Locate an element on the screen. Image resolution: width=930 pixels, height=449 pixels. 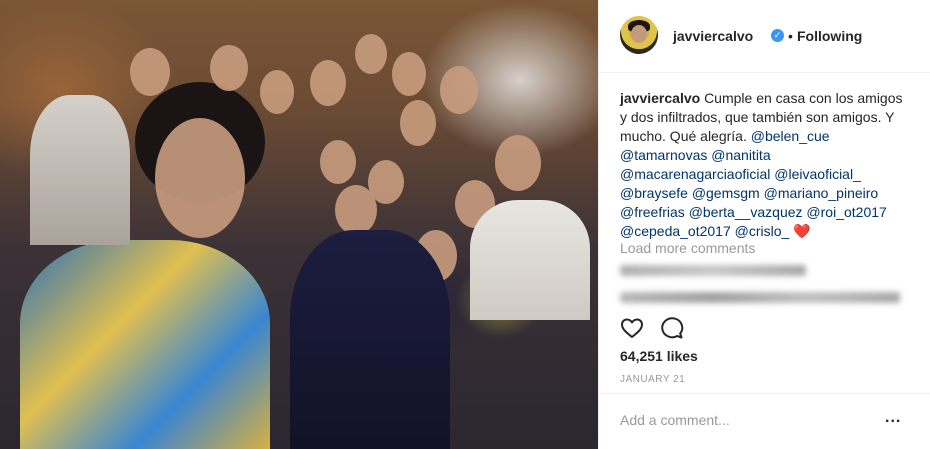
avatar-face is located at coordinates (639, 34).